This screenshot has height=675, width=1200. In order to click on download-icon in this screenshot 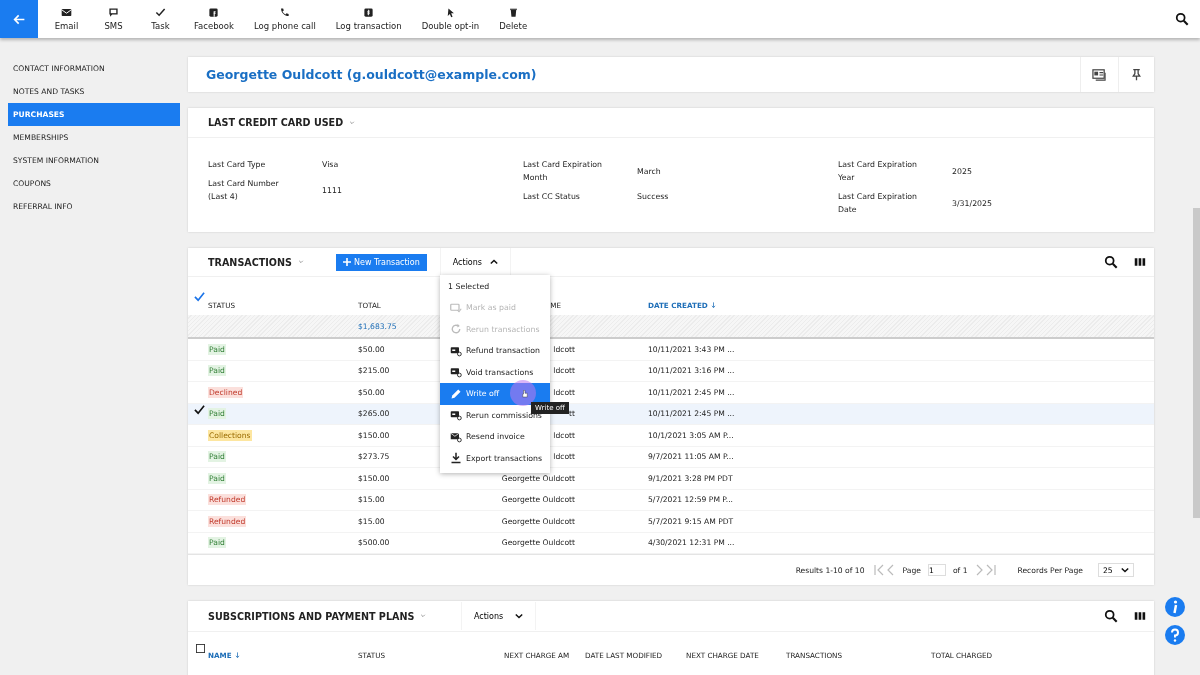, I will do `click(456, 458)`.